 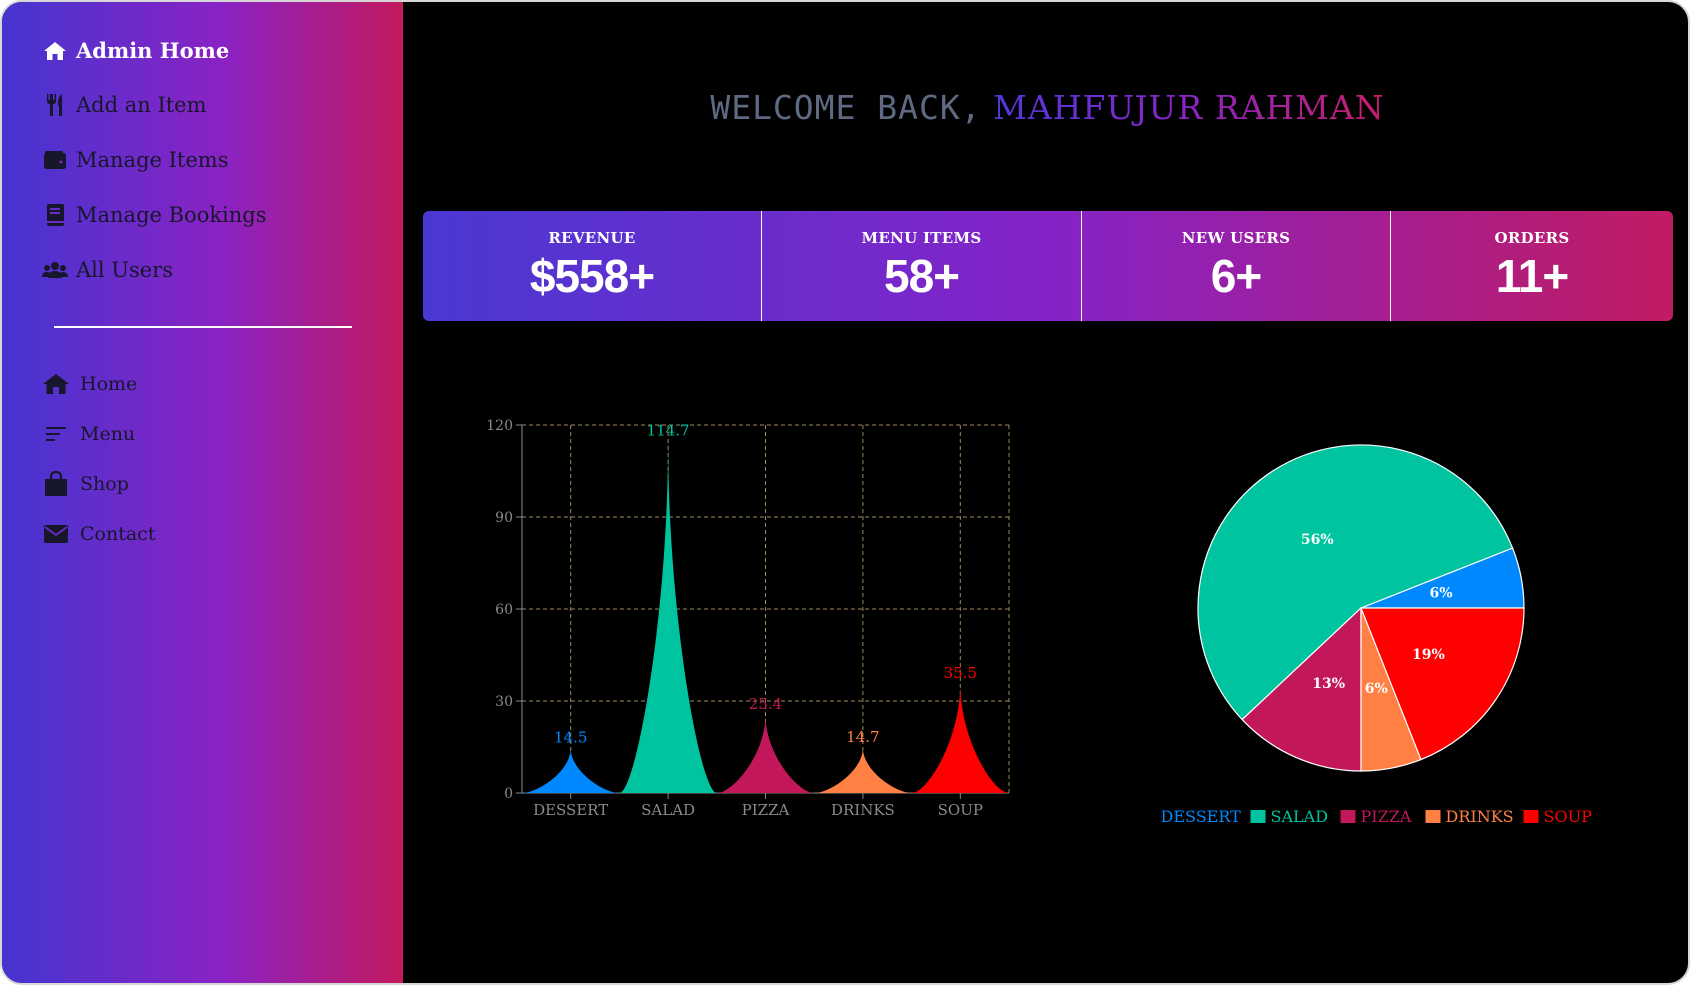 I want to click on x-tick-label: DESSERT, so click(x=570, y=810).